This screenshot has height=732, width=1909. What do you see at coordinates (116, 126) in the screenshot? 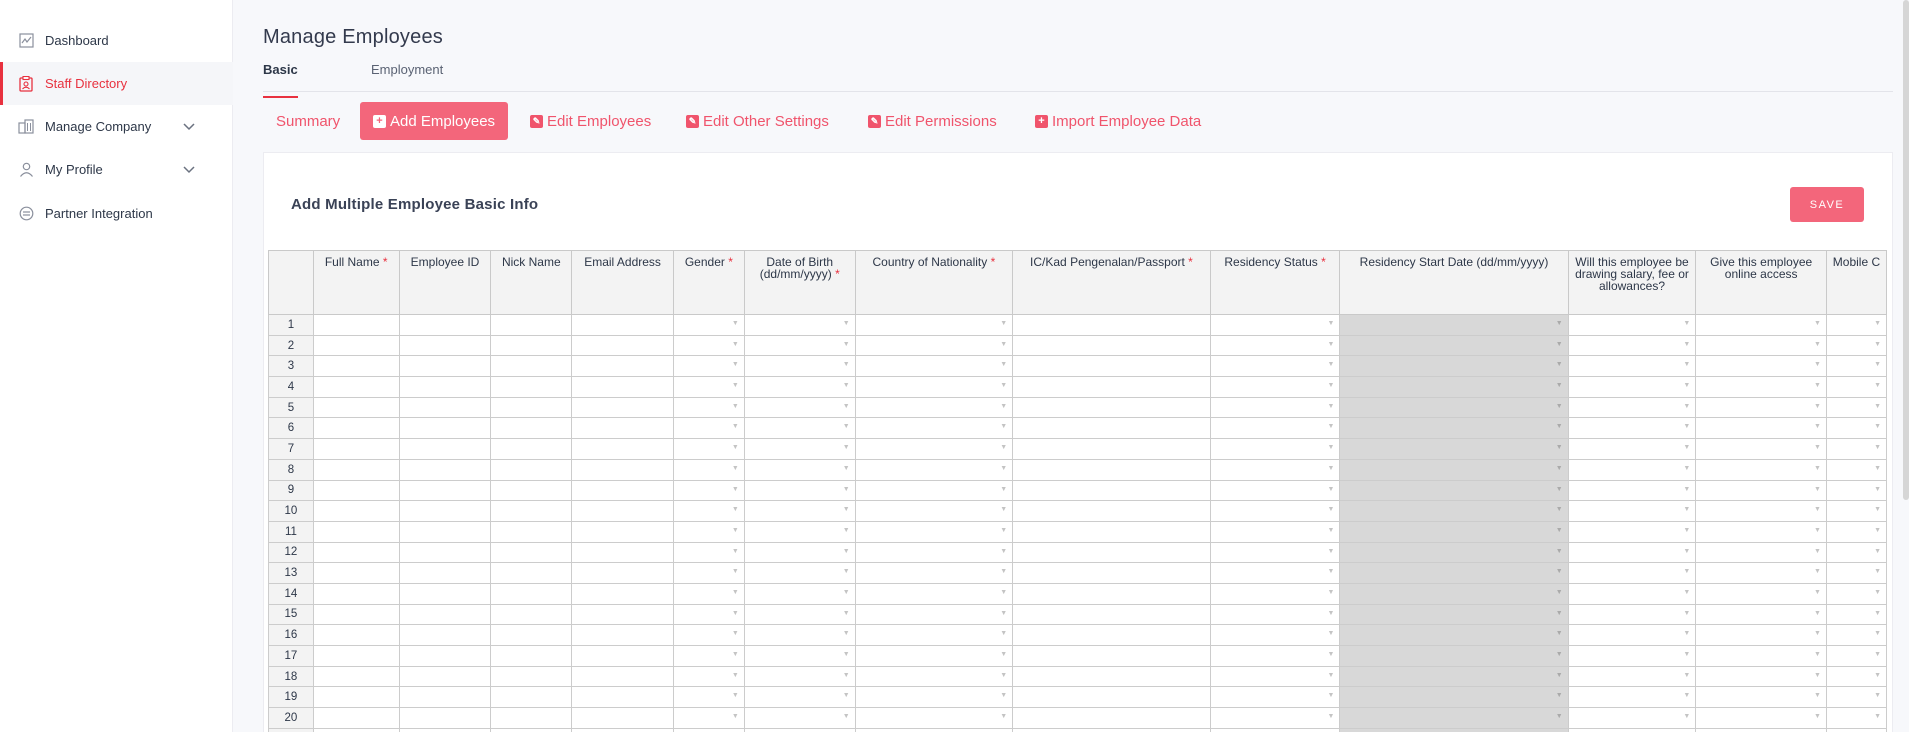
I see `sidebar-item-manage-company: Manage Company` at bounding box center [116, 126].